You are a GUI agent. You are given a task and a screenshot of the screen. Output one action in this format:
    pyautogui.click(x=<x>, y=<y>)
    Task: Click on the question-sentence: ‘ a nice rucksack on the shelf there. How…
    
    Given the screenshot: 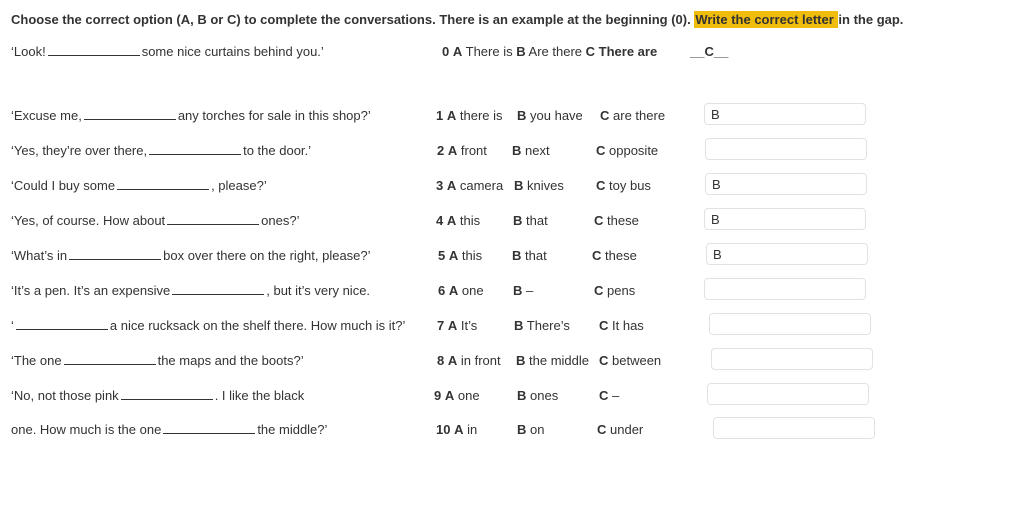 What is the action you would take?
    pyautogui.click(x=208, y=325)
    